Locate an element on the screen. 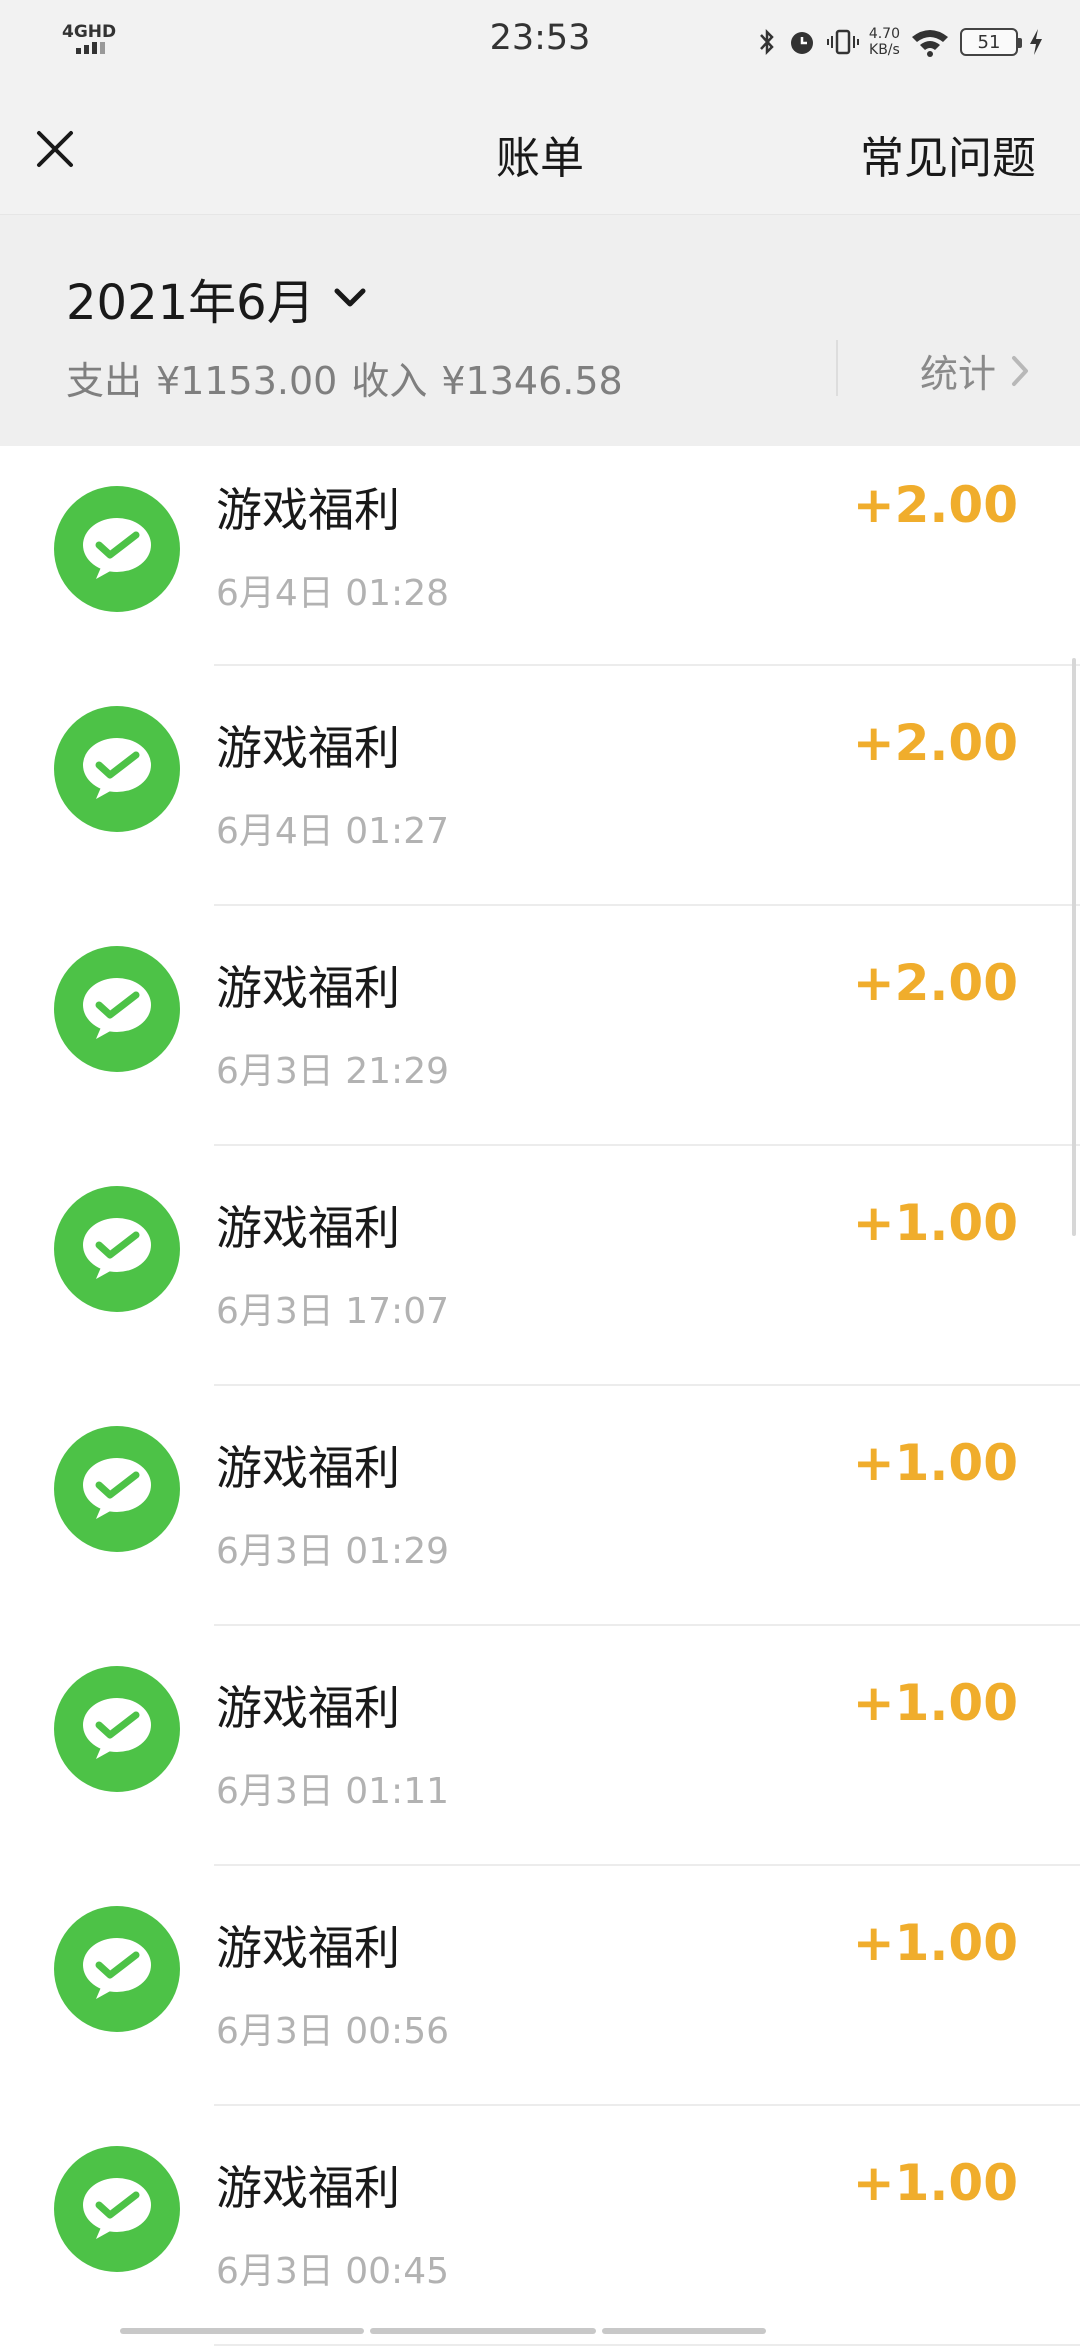  bluetooth-icon is located at coordinates (766, 42).